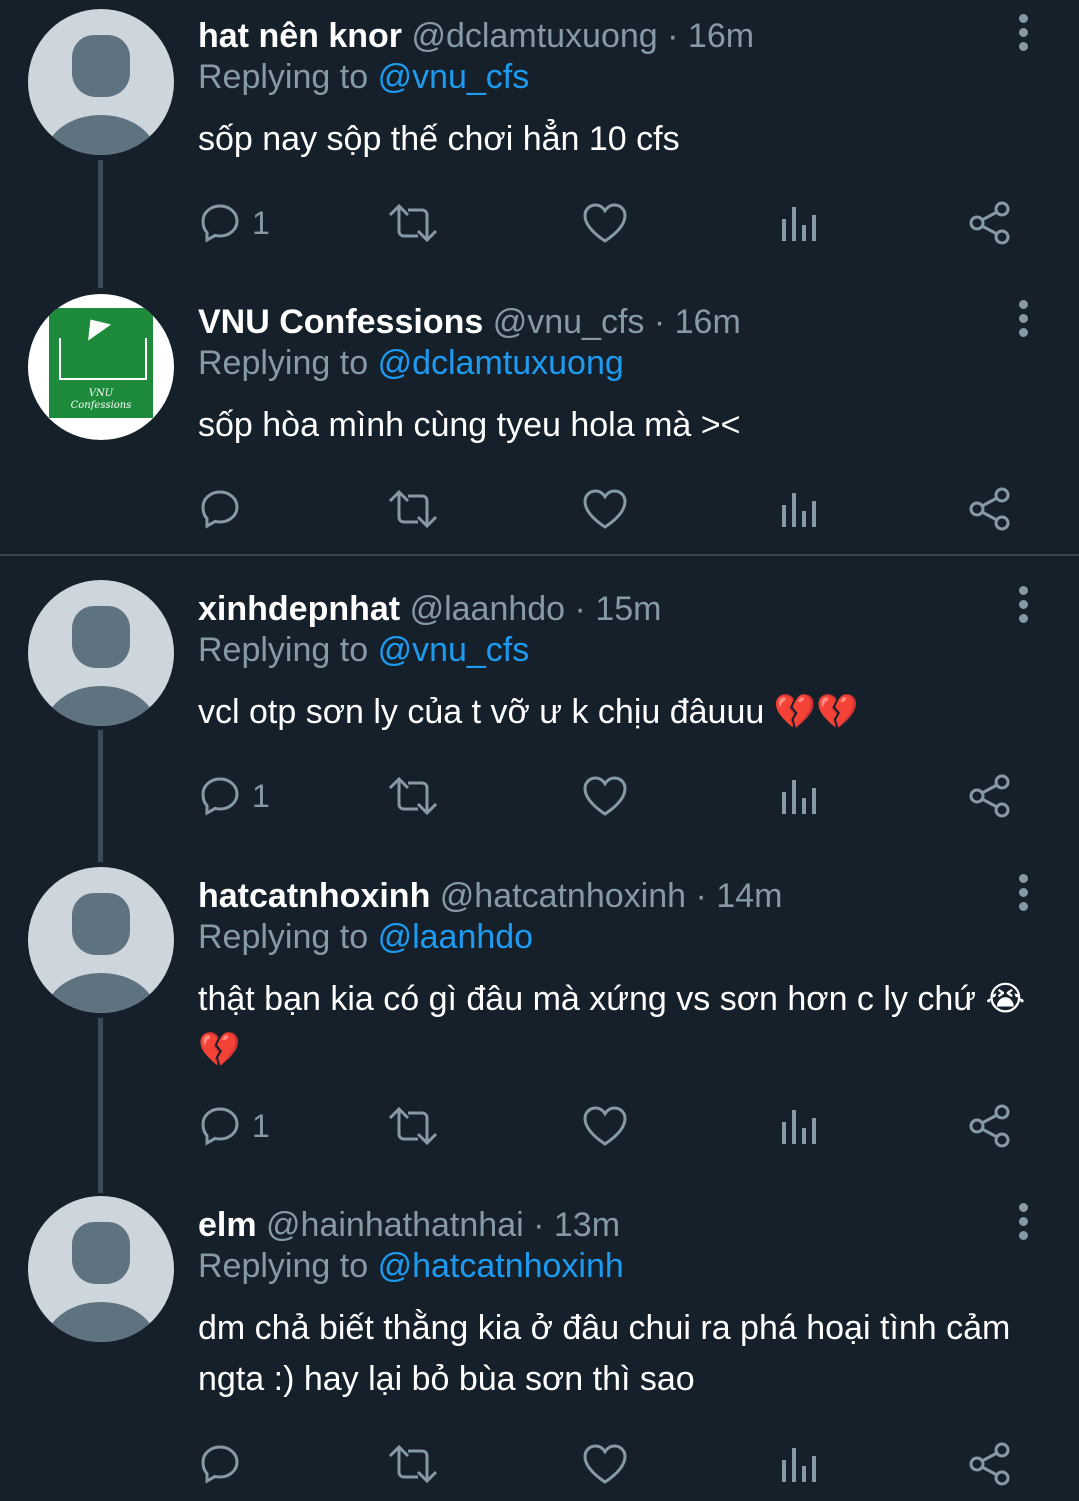 The image size is (1079, 1501). Describe the element at coordinates (395, 1225) in the screenshot. I see `handle: @hainhathatnhai` at that location.